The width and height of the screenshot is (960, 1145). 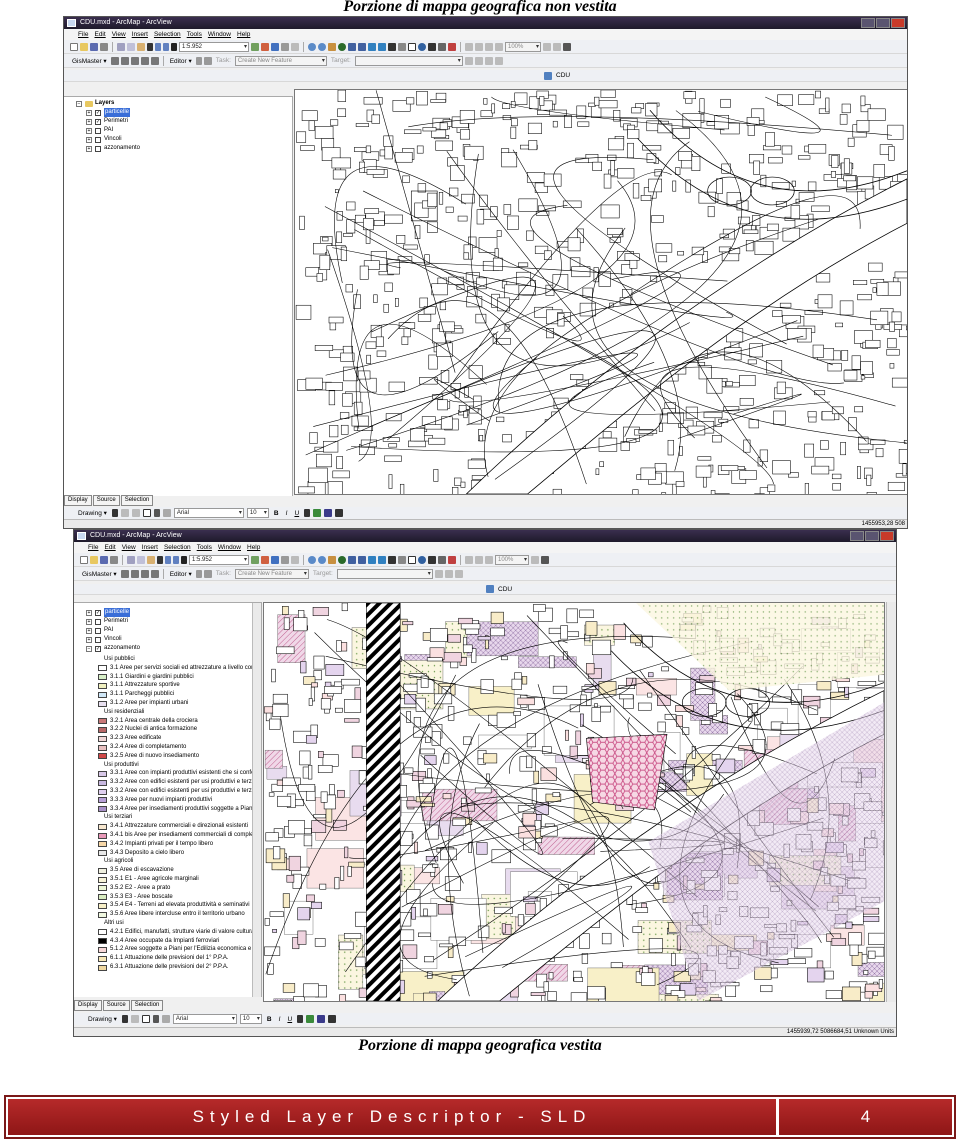 What do you see at coordinates (342, 46) in the screenshot?
I see `full-extent-icon` at bounding box center [342, 46].